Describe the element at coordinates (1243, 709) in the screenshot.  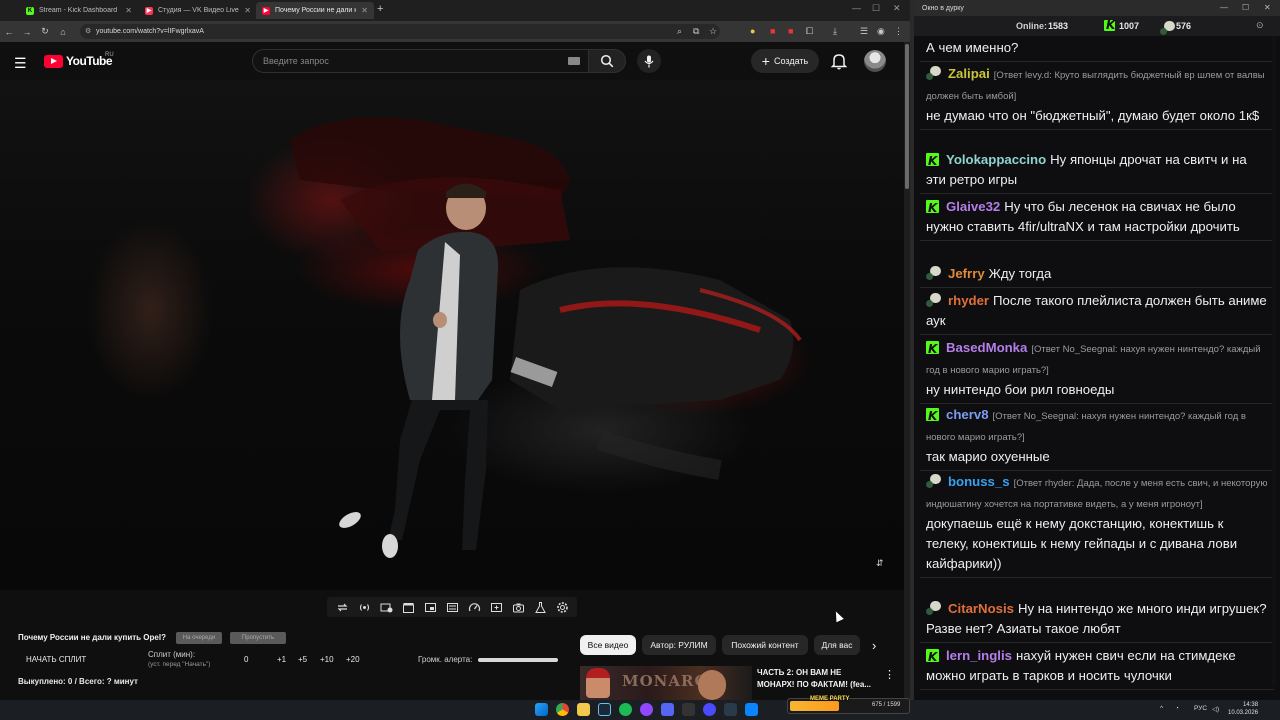
I see `clock: 14:38 10.03.2026` at that location.